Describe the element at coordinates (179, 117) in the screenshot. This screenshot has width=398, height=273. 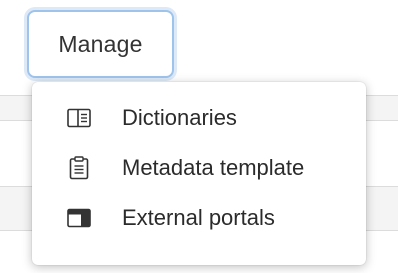
I see `menu-item-label: Dictionaries` at that location.